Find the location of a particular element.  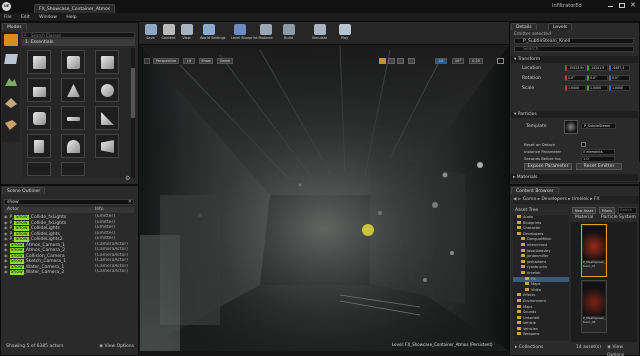

tab-levels: Levels is located at coordinates (560, 26).